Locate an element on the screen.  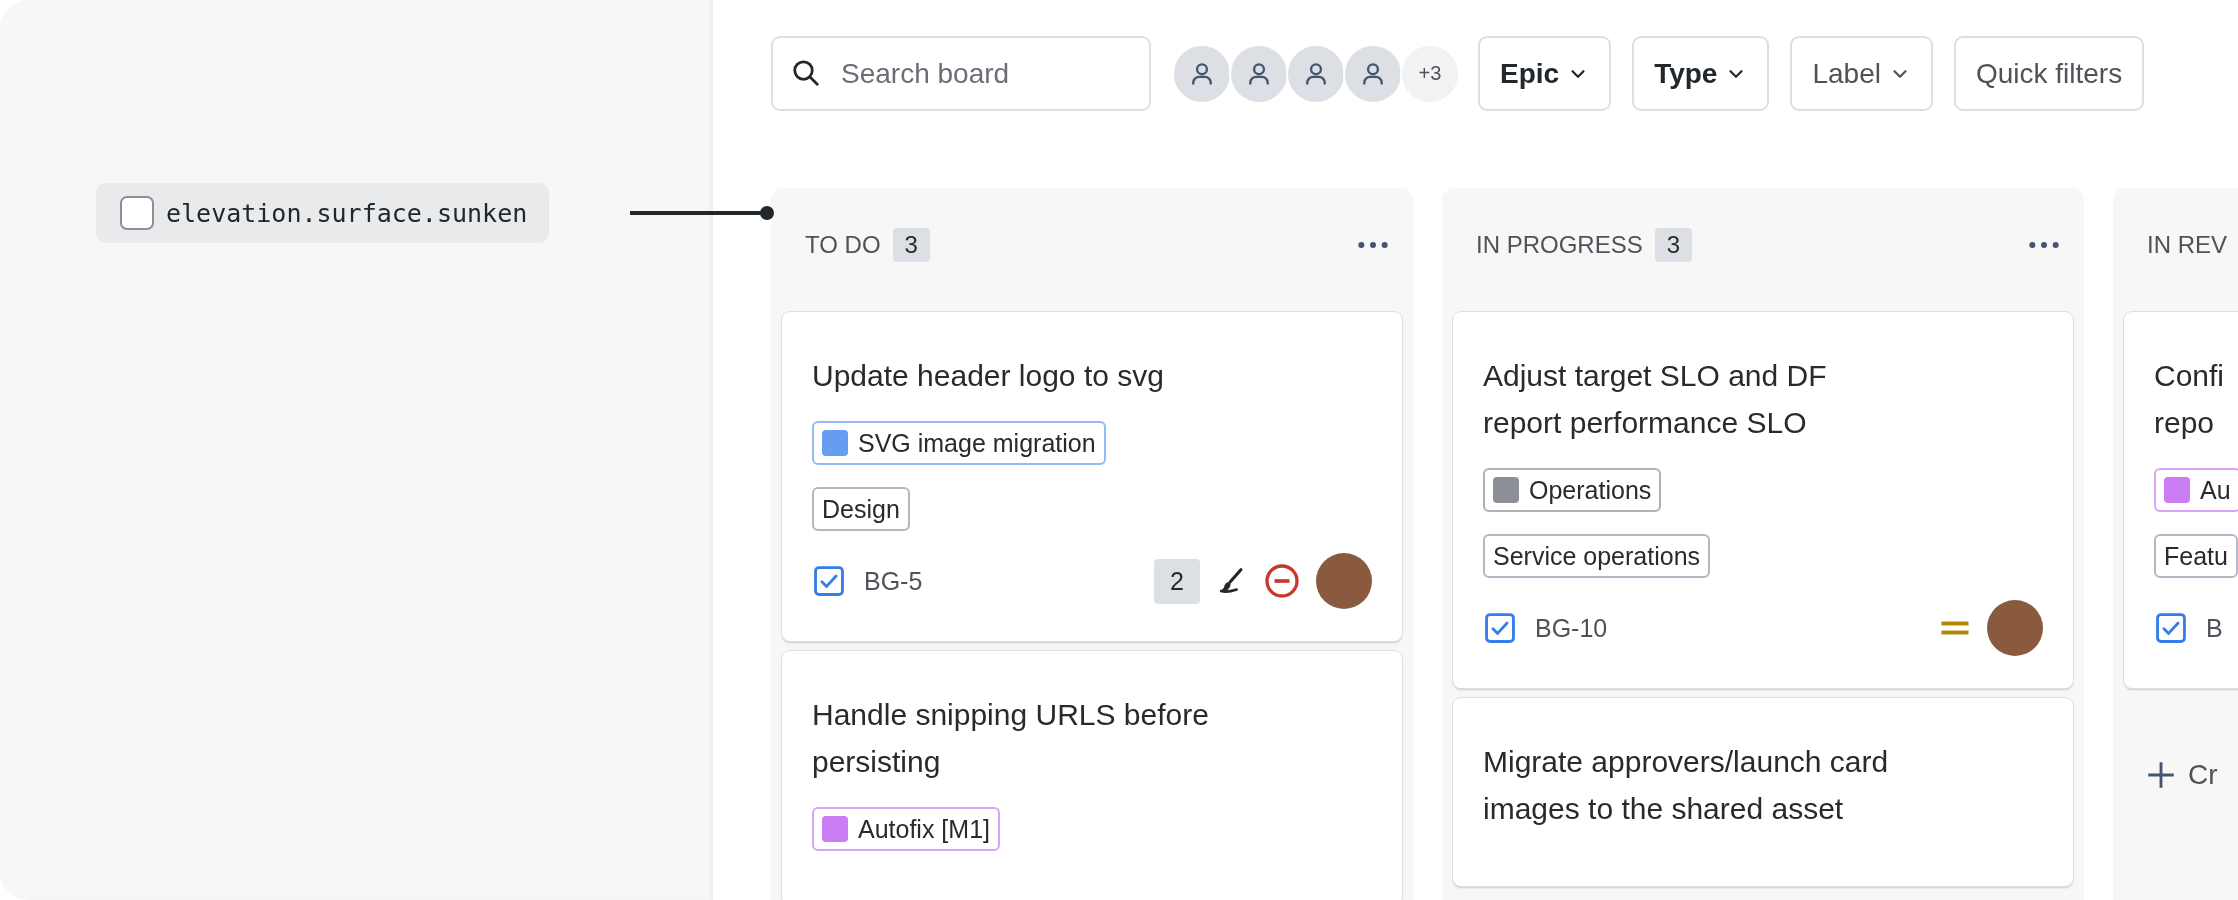
column-title: IN PROGRESS is located at coordinates (1559, 245).